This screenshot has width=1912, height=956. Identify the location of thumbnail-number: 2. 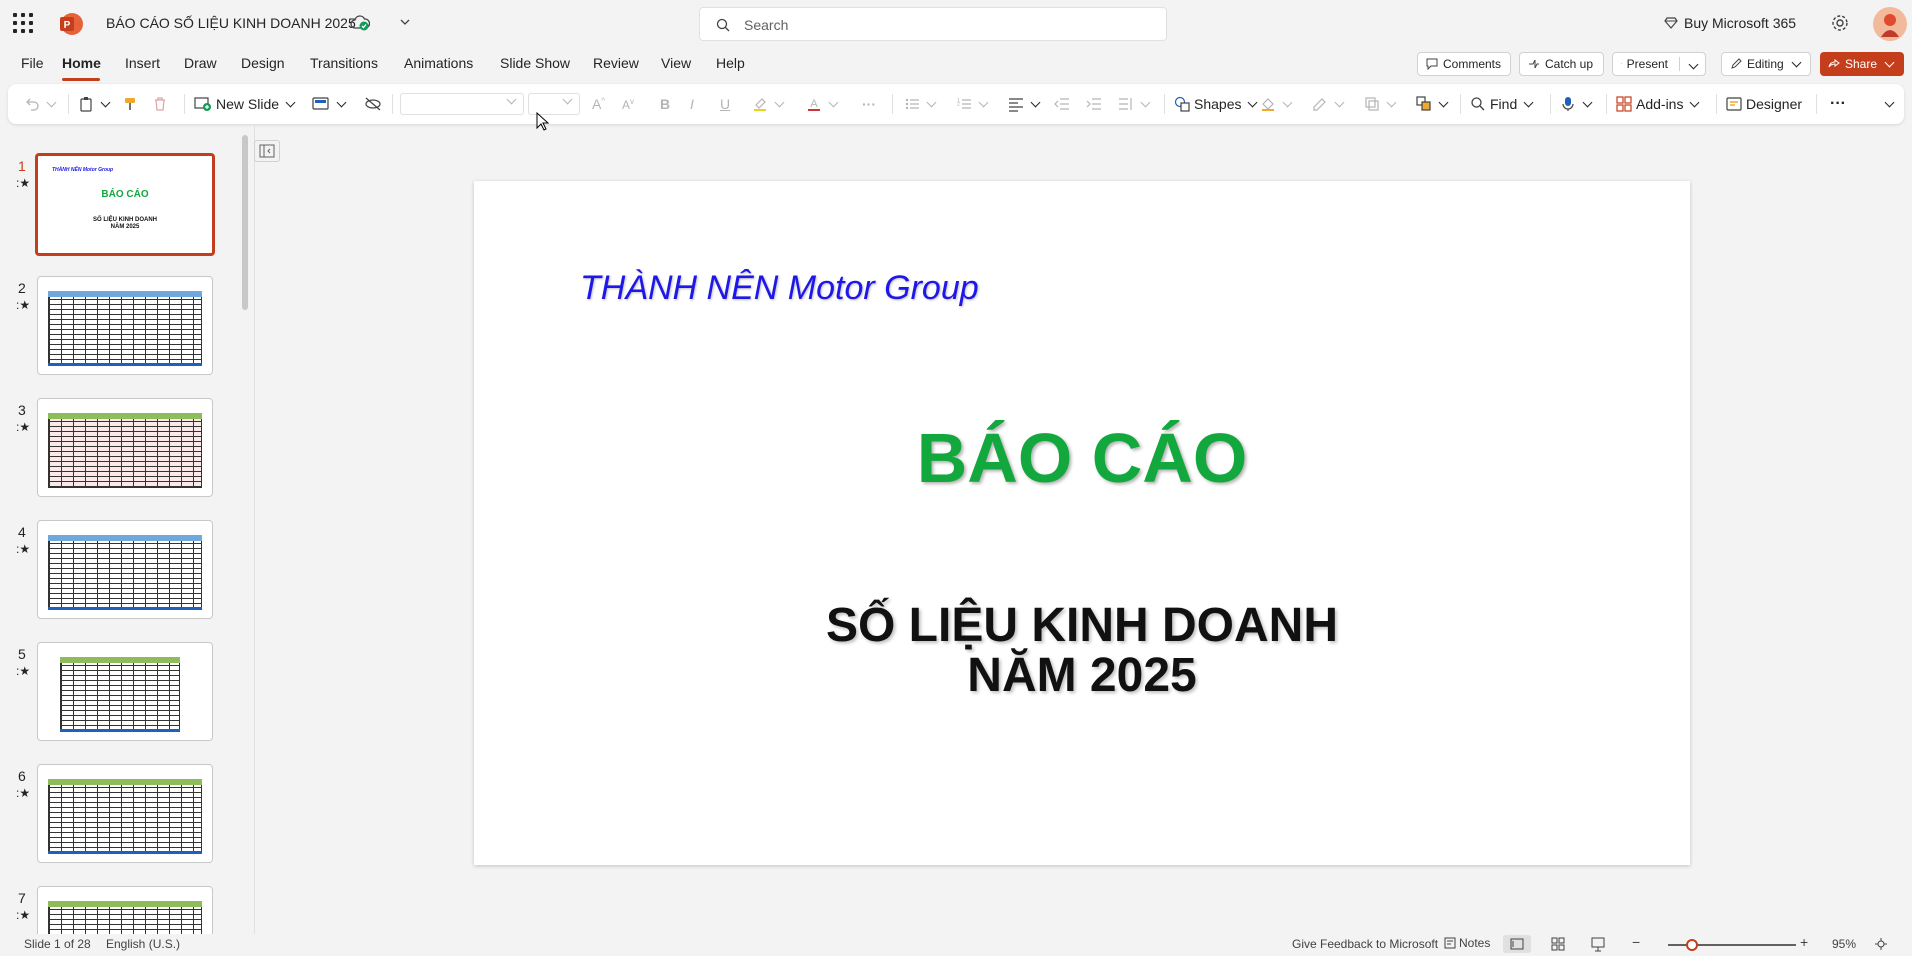
(22, 288).